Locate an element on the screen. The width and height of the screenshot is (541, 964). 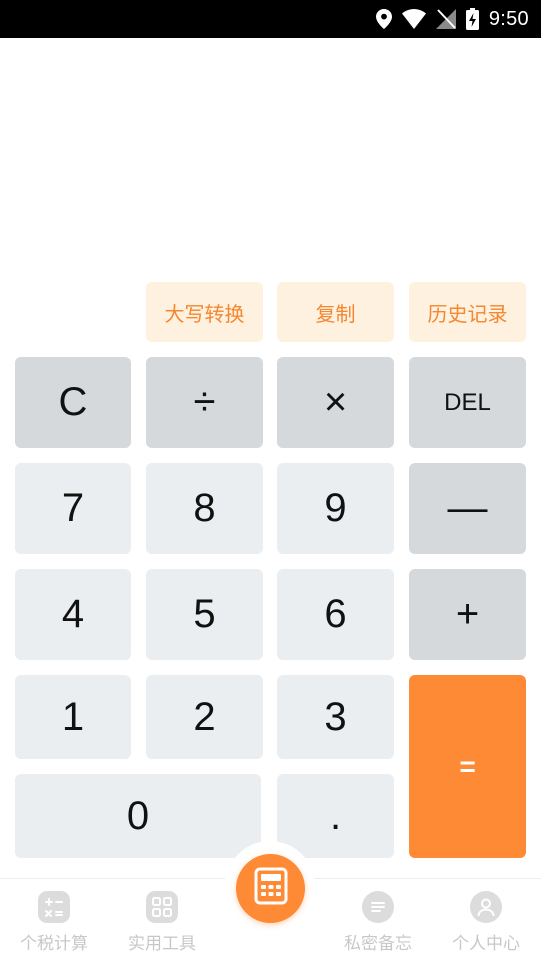
memo-icon is located at coordinates (378, 907).